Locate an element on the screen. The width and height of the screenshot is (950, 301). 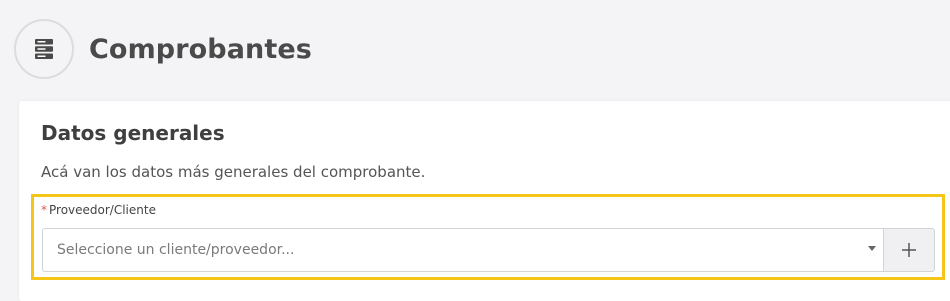
provider-client-label: * Proveedor/Cliente is located at coordinates (98, 210).